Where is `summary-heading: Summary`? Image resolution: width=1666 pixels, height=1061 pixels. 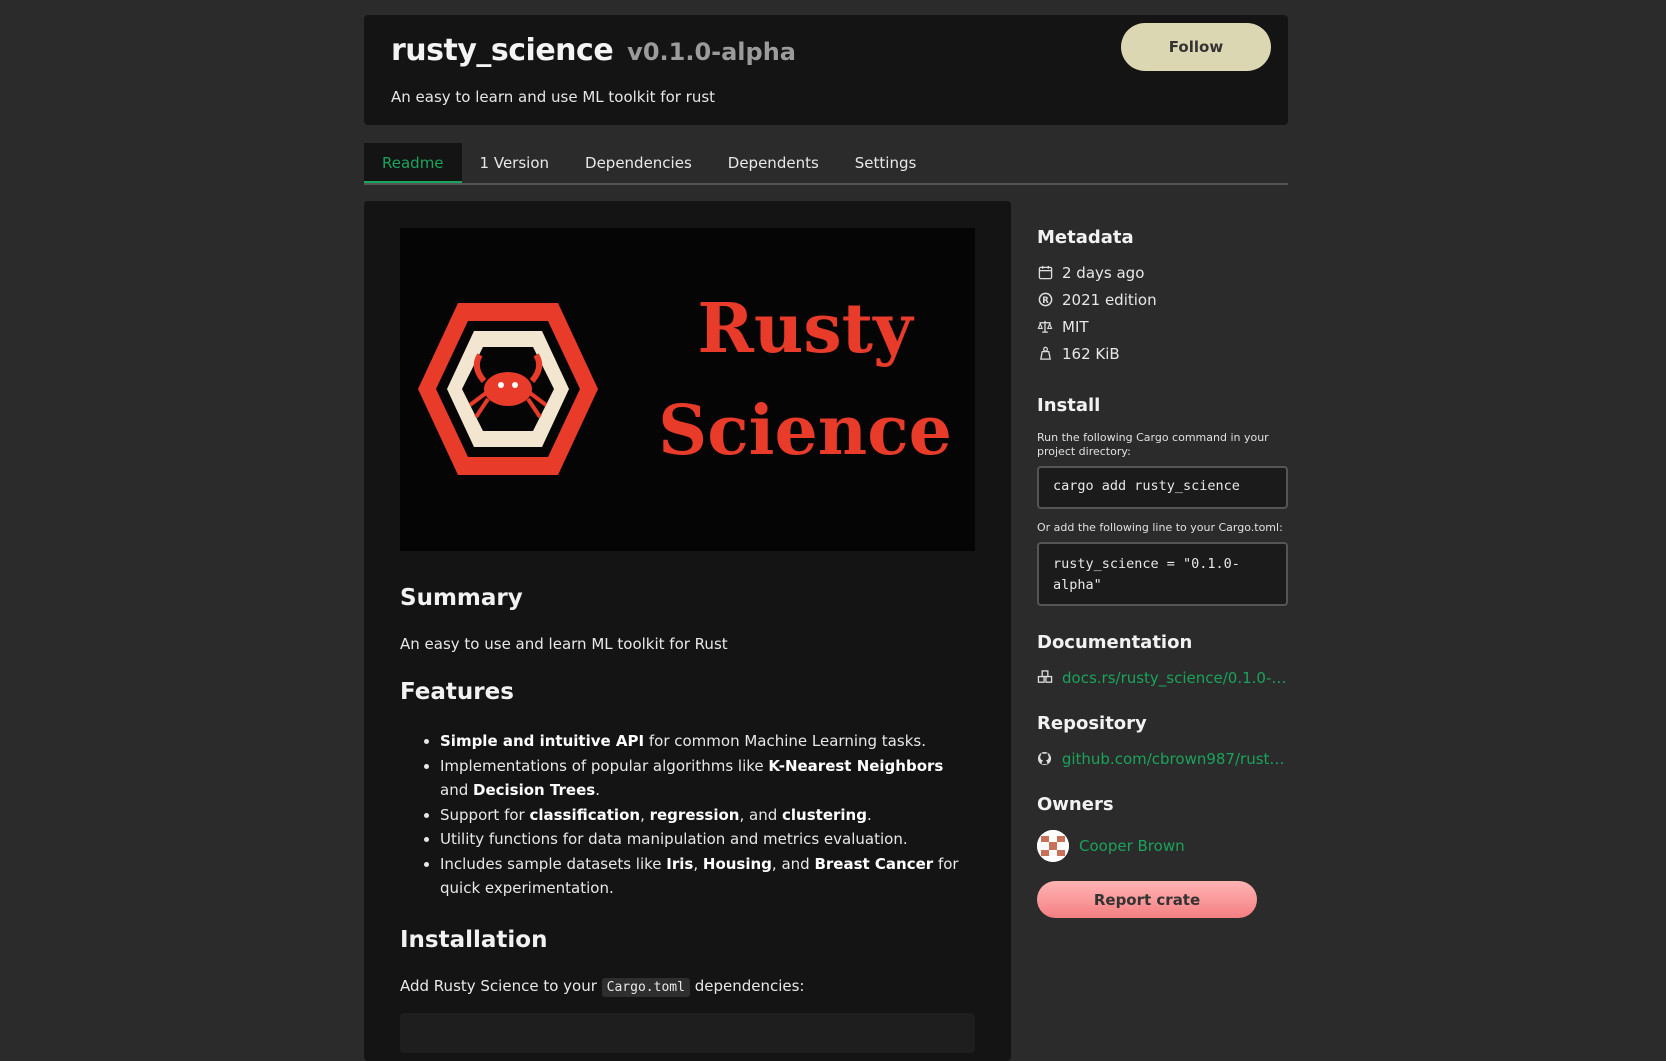 summary-heading: Summary is located at coordinates (461, 598).